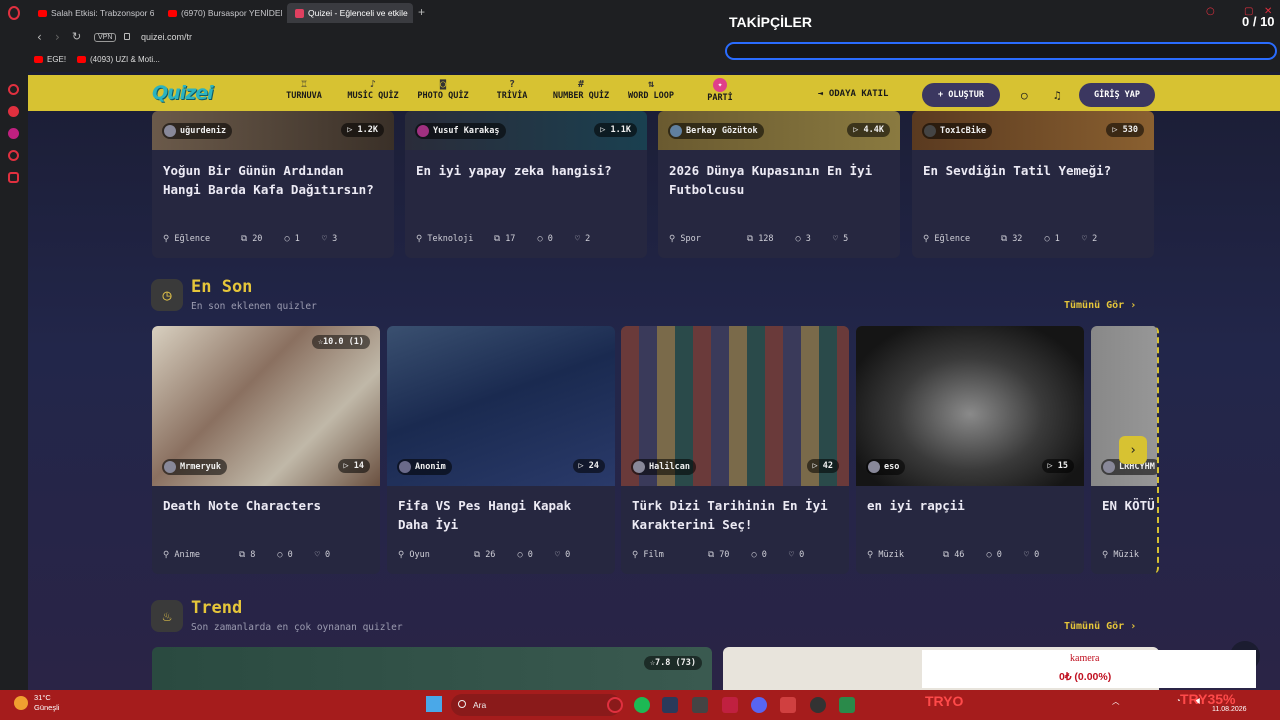 This screenshot has height=720, width=1280. Describe the element at coordinates (50, 59) in the screenshot. I see `bookmark-1: EGE!` at that location.